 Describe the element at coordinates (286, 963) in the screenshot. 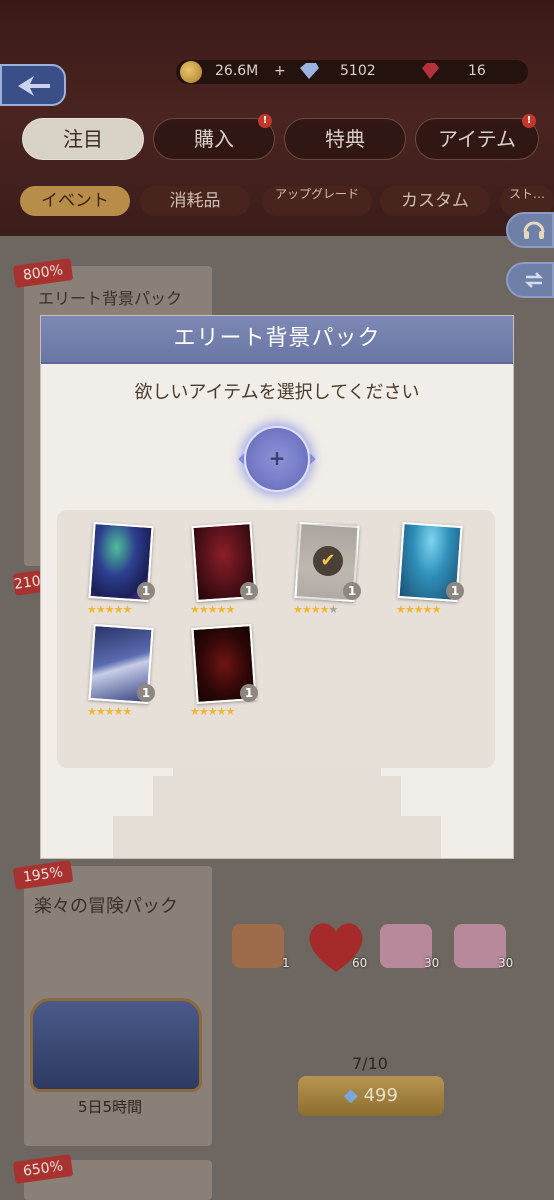

I see `reward-count: 1` at that location.